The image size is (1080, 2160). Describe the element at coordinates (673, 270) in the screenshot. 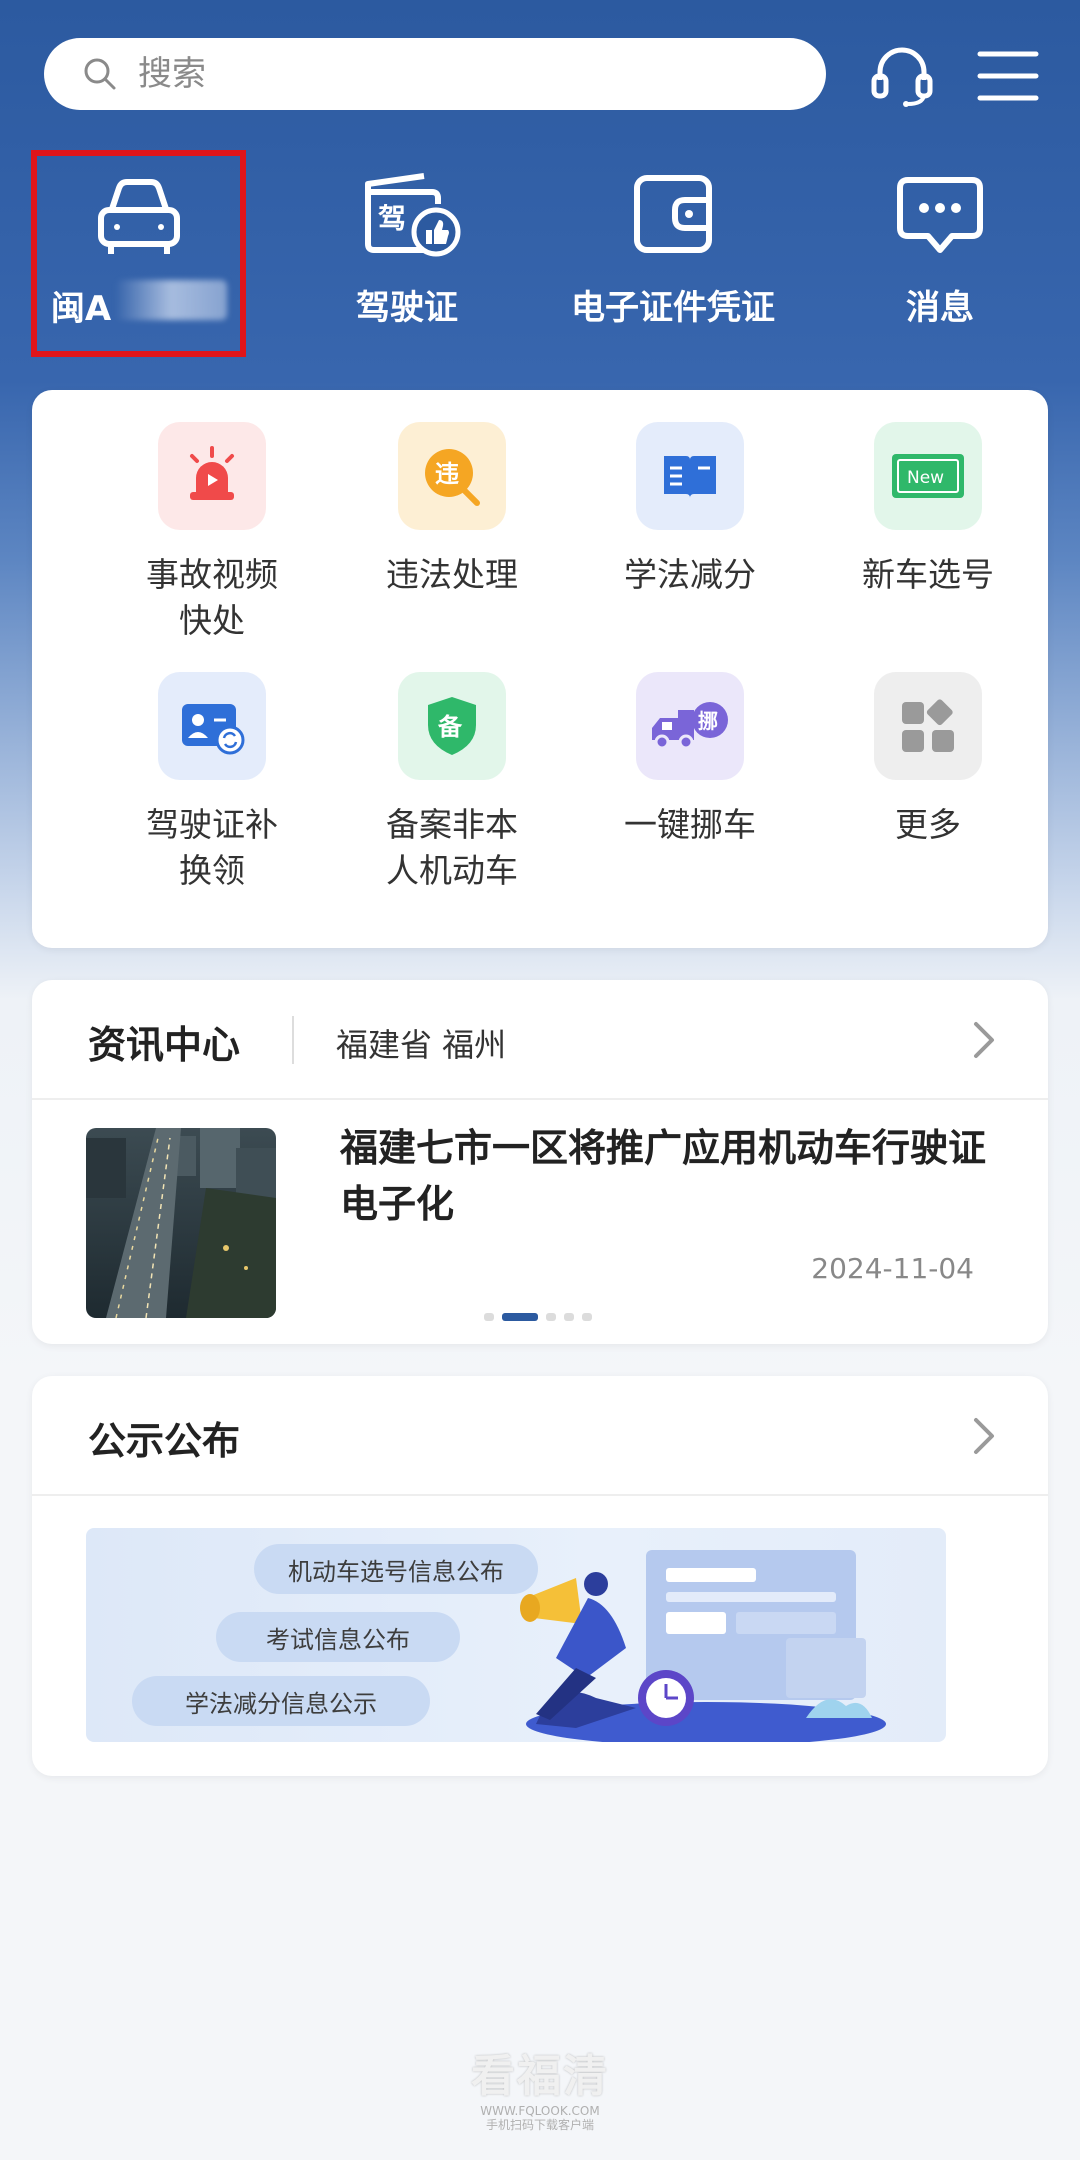

I see `quick-item-e-certificate: 电子证件凭证` at that location.